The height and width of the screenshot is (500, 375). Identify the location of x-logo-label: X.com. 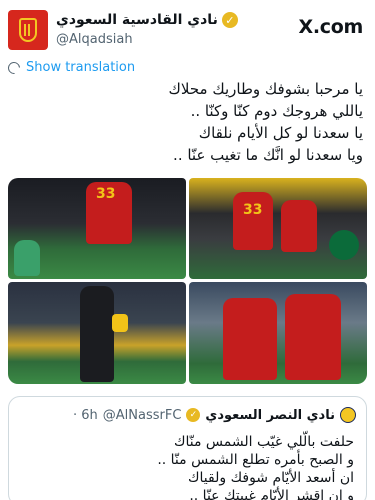
(331, 27).